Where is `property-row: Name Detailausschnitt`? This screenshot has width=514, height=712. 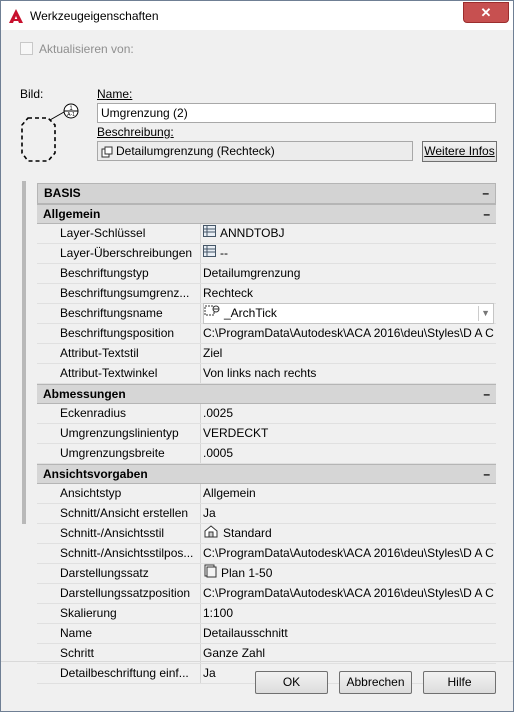 property-row: Name Detailausschnitt is located at coordinates (266, 634).